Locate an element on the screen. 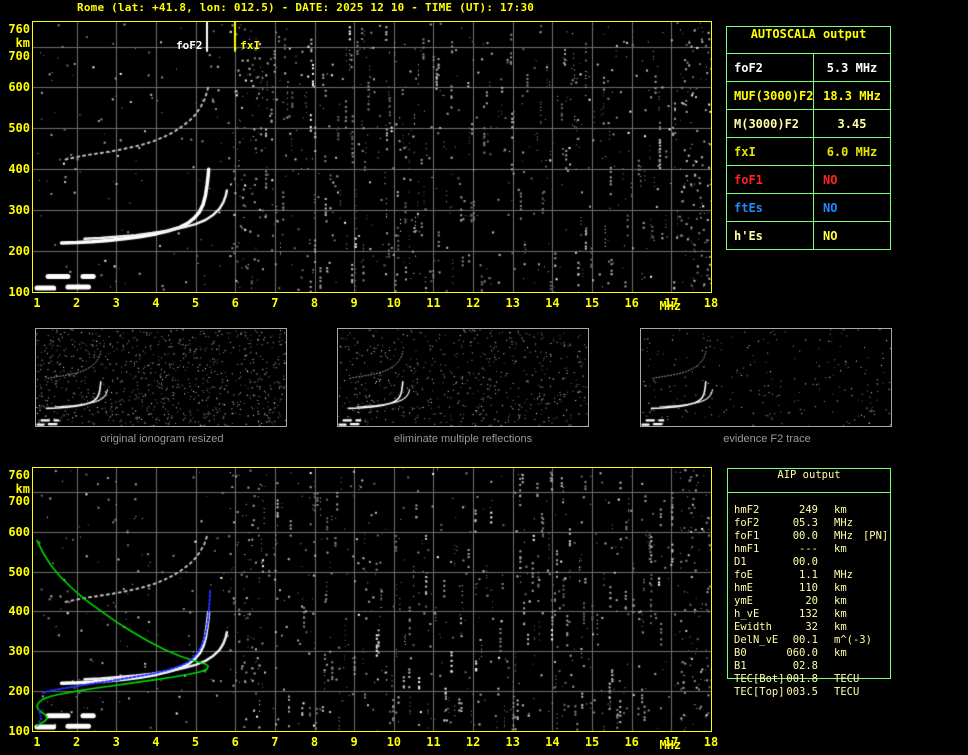 Image resolution: width=968 pixels, height=755 pixels. aip-extra: [PN] is located at coordinates (875, 536).